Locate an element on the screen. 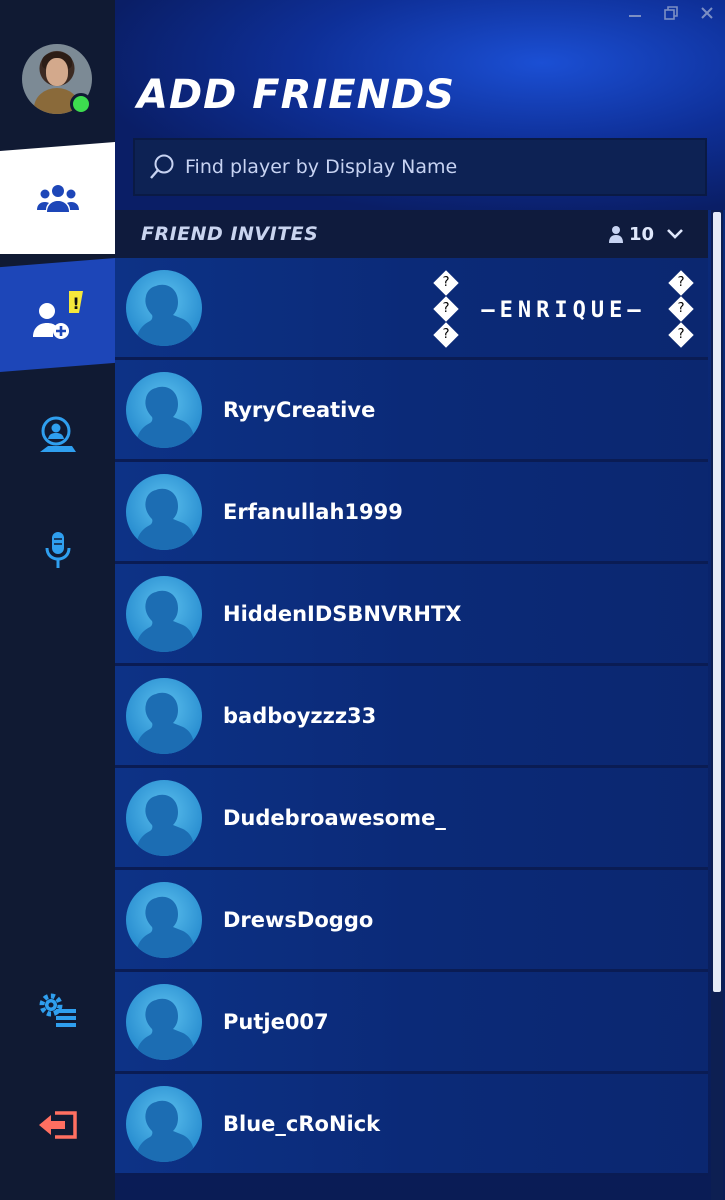  sidebar-item-friends is located at coordinates (57, 198).